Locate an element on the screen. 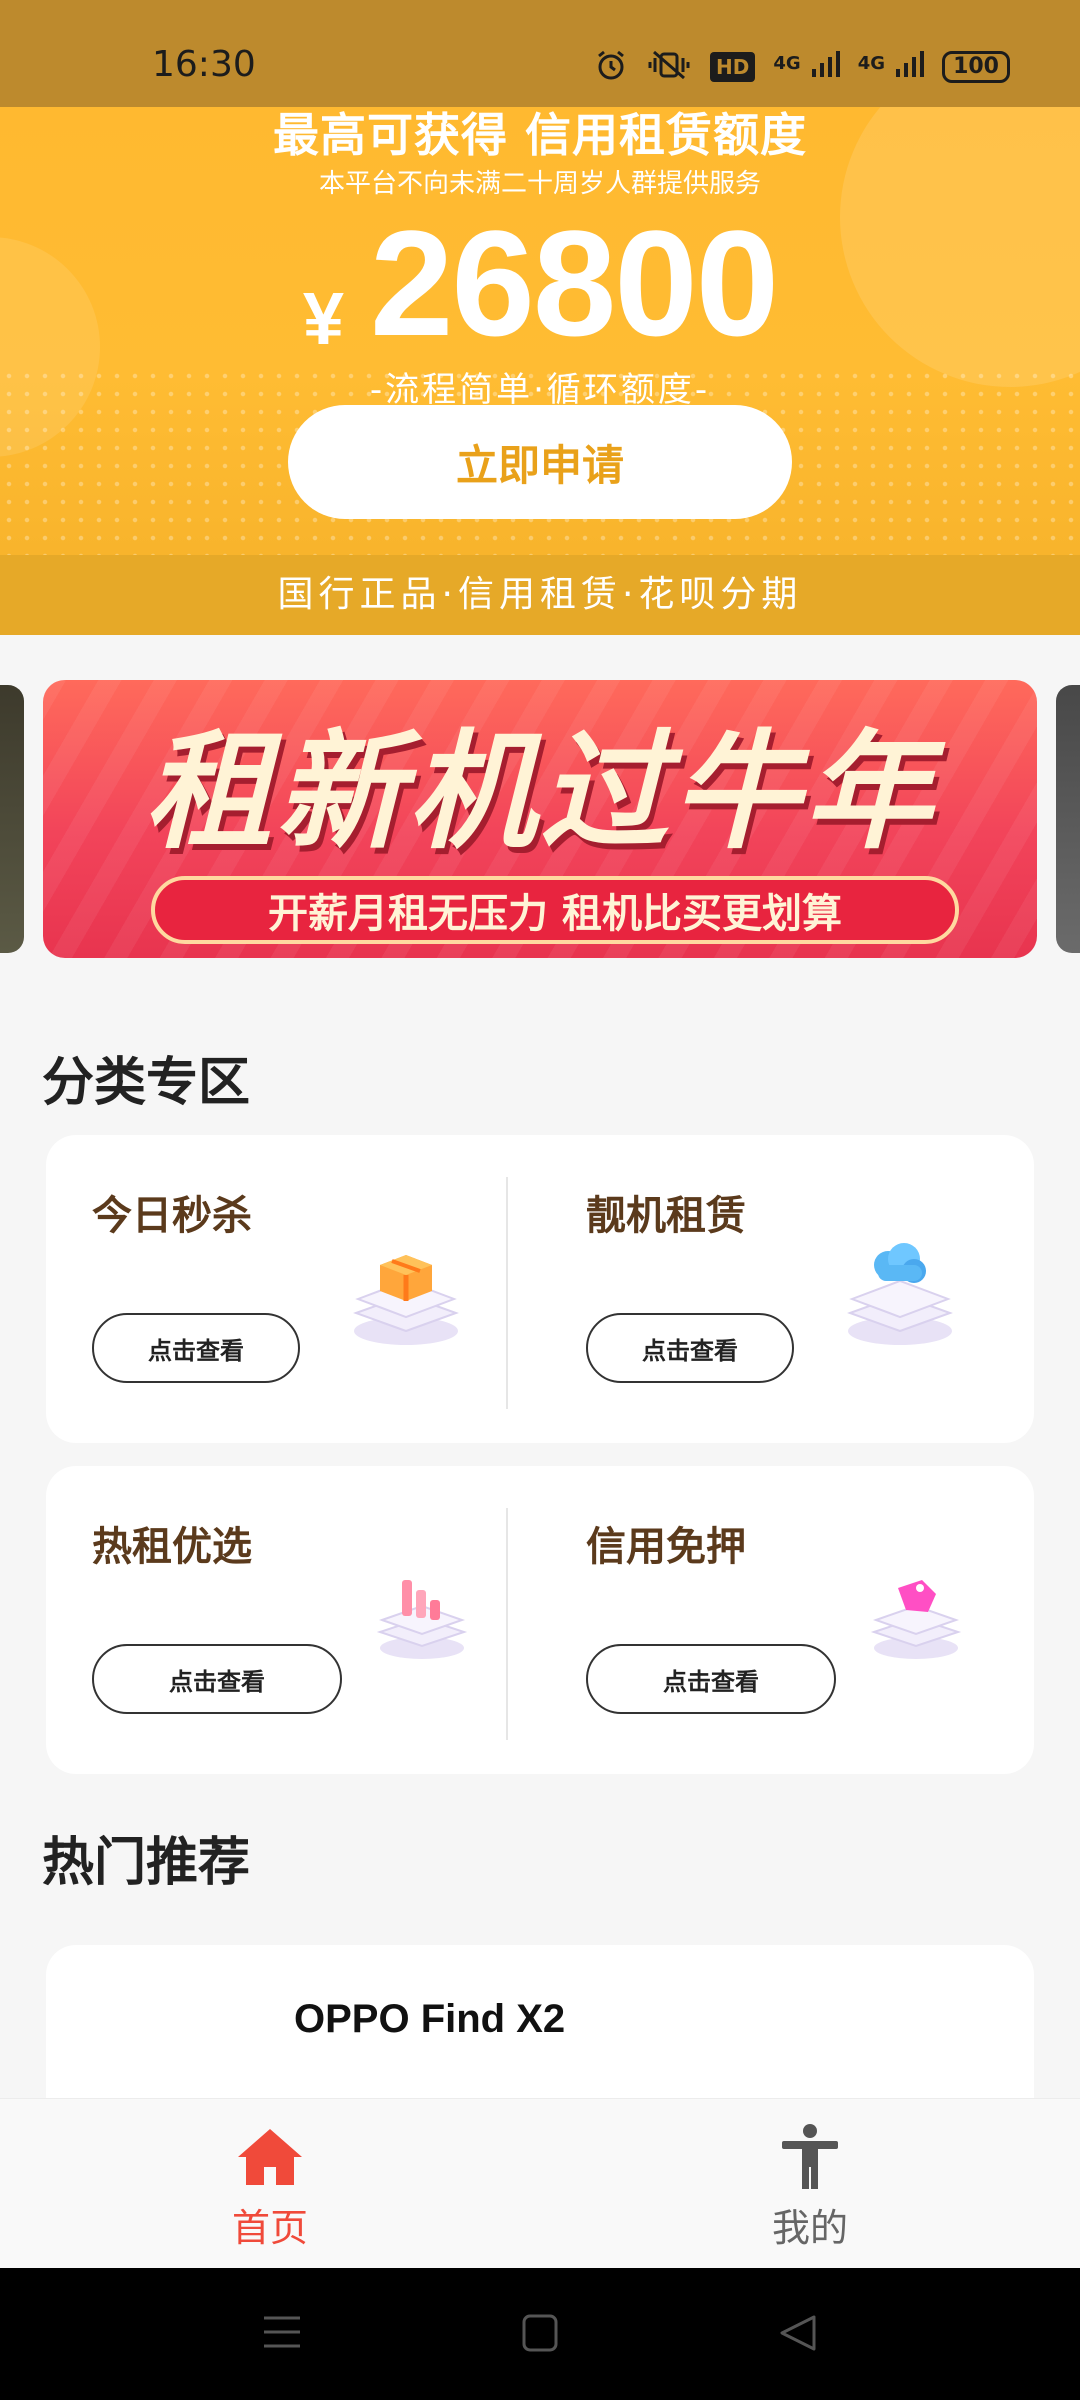  tab-mine: 我的 is located at coordinates (810, 2184).